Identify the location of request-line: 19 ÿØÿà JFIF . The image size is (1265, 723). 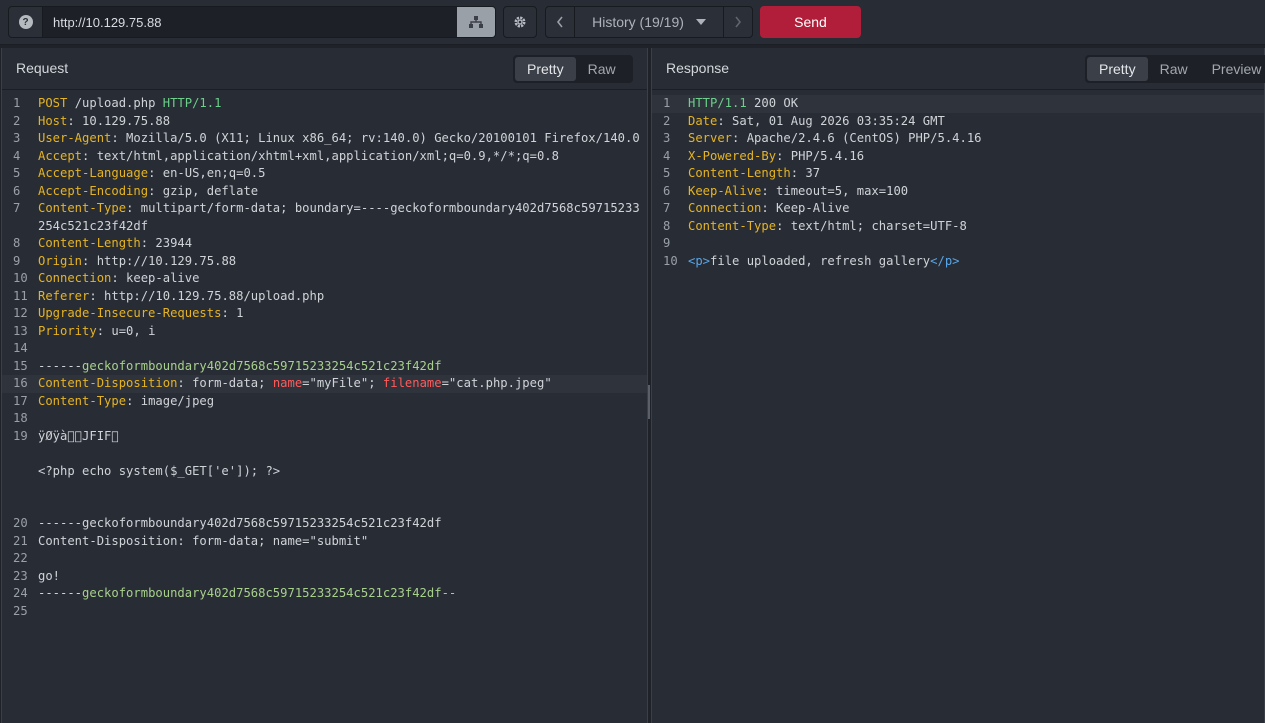
(66, 435).